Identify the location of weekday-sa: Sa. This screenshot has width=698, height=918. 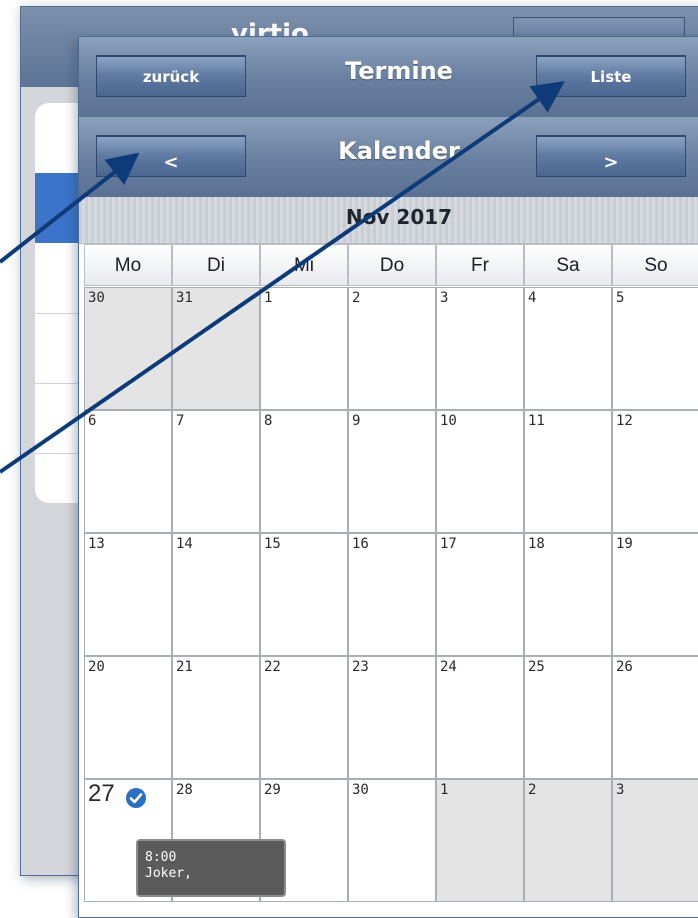
(568, 265).